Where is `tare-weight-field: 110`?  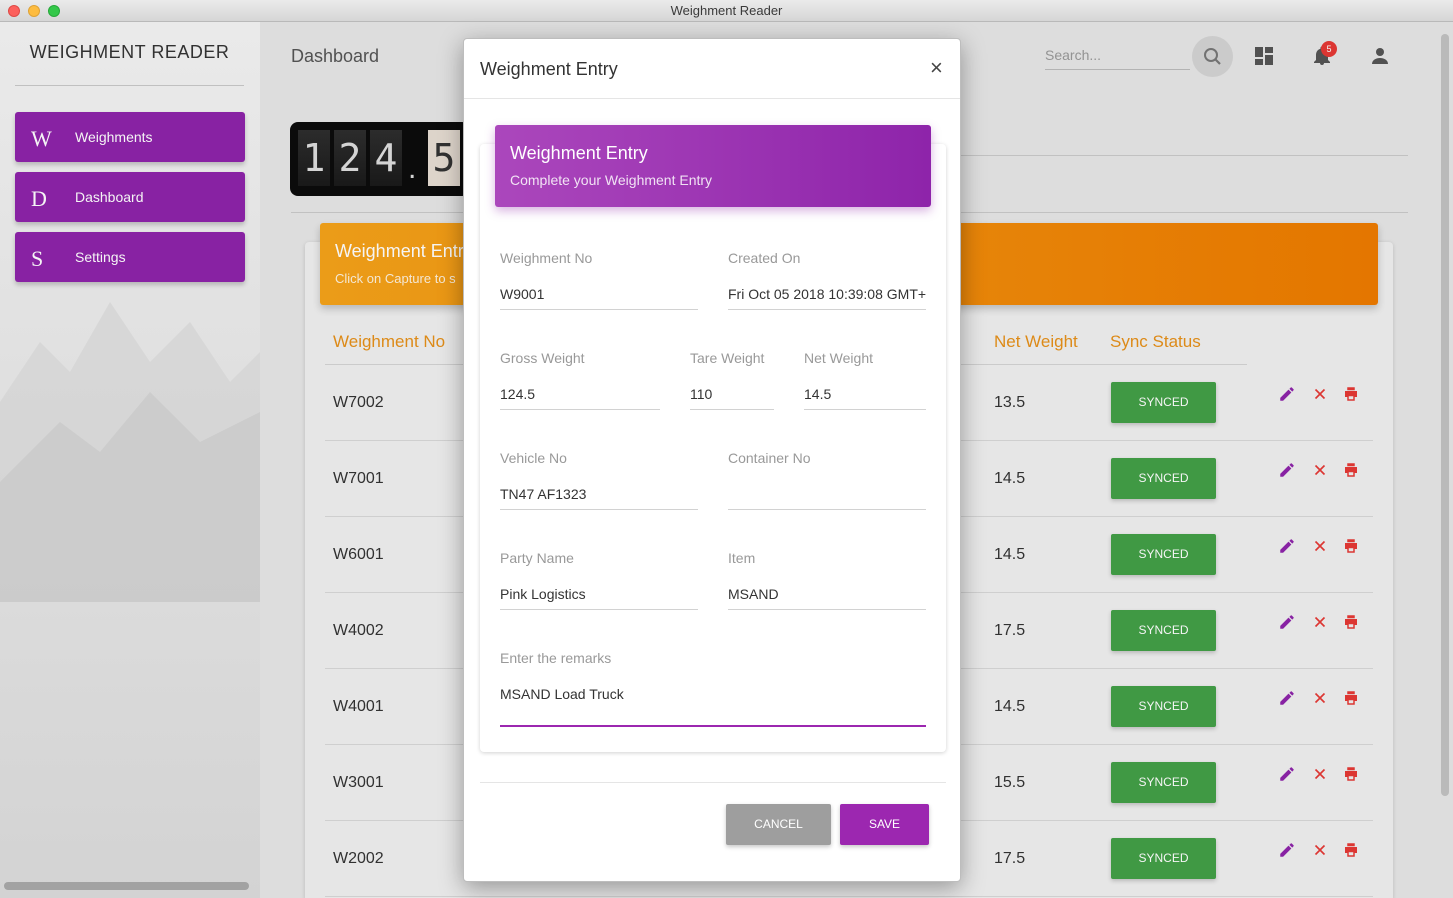
tare-weight-field: 110 is located at coordinates (732, 398).